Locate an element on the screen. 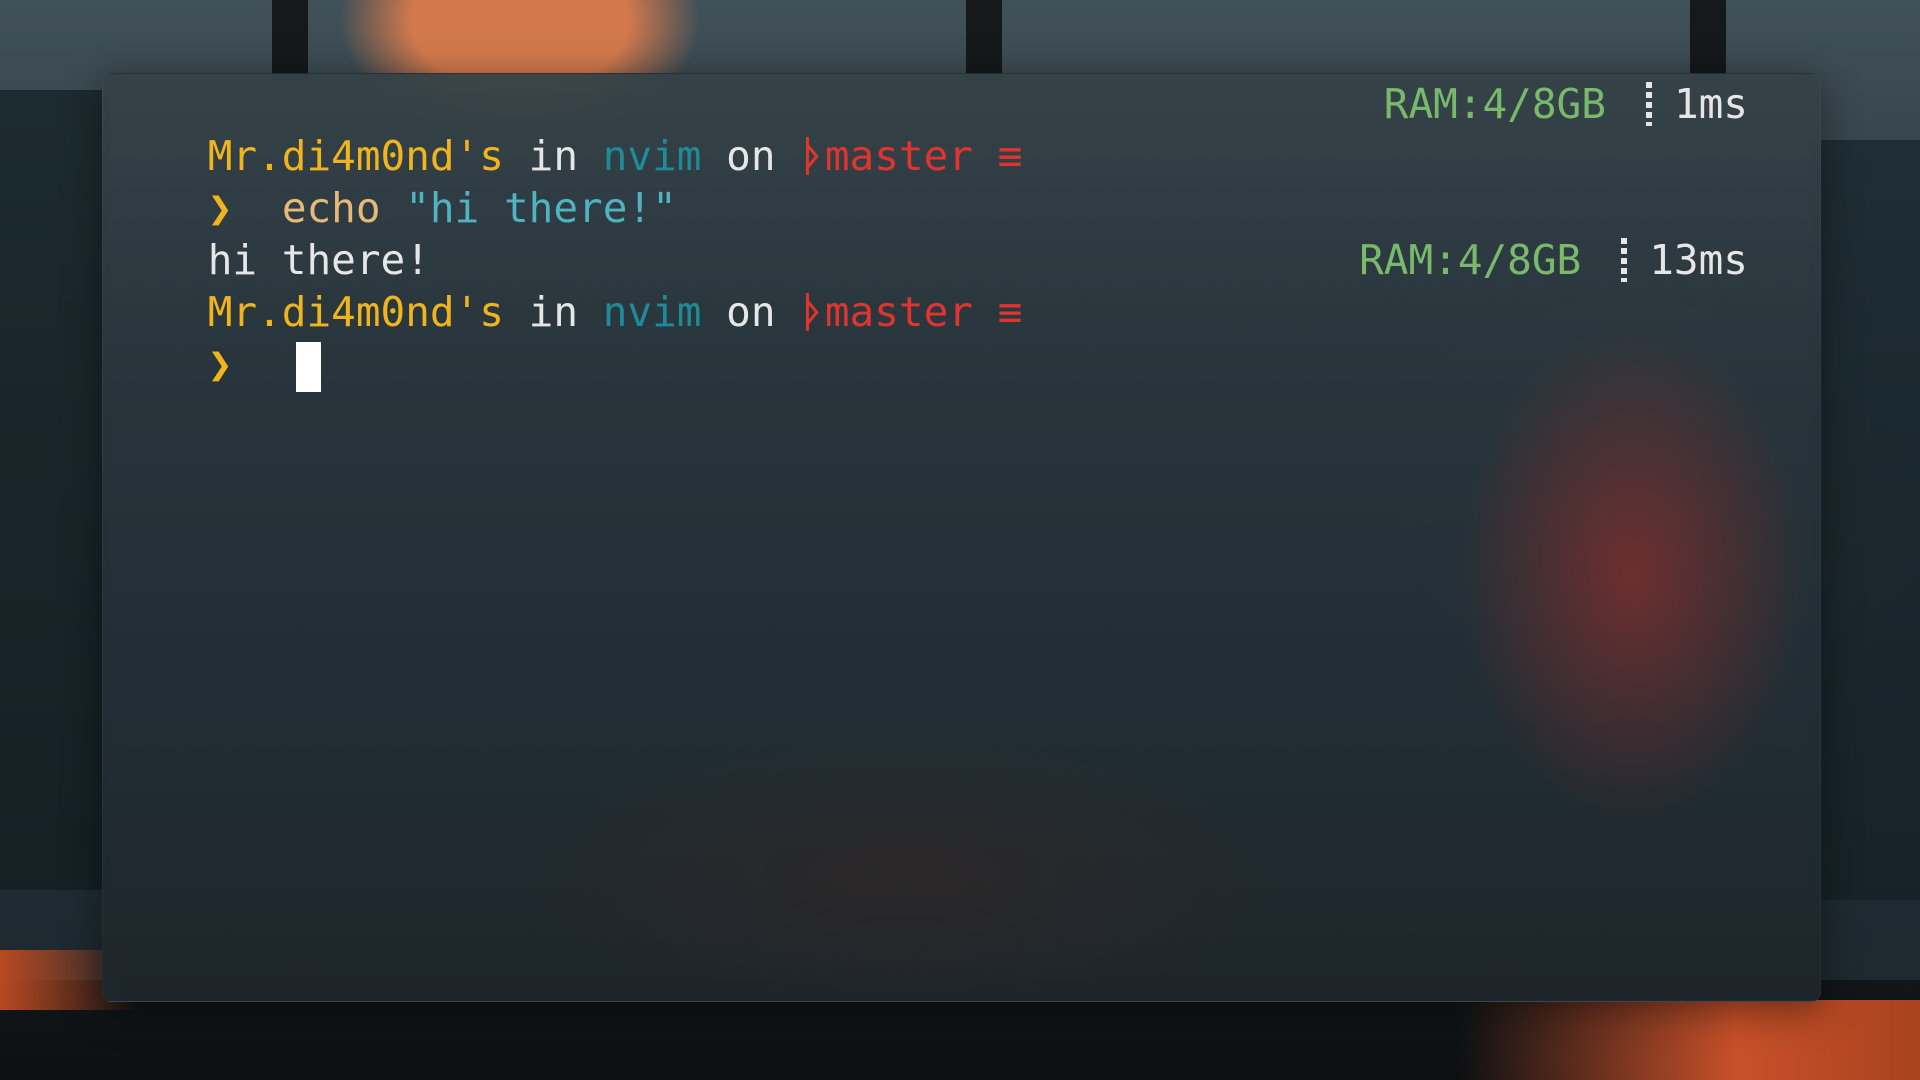 Image resolution: width=1920 pixels, height=1080 pixels. text-cursor is located at coordinates (308, 367).